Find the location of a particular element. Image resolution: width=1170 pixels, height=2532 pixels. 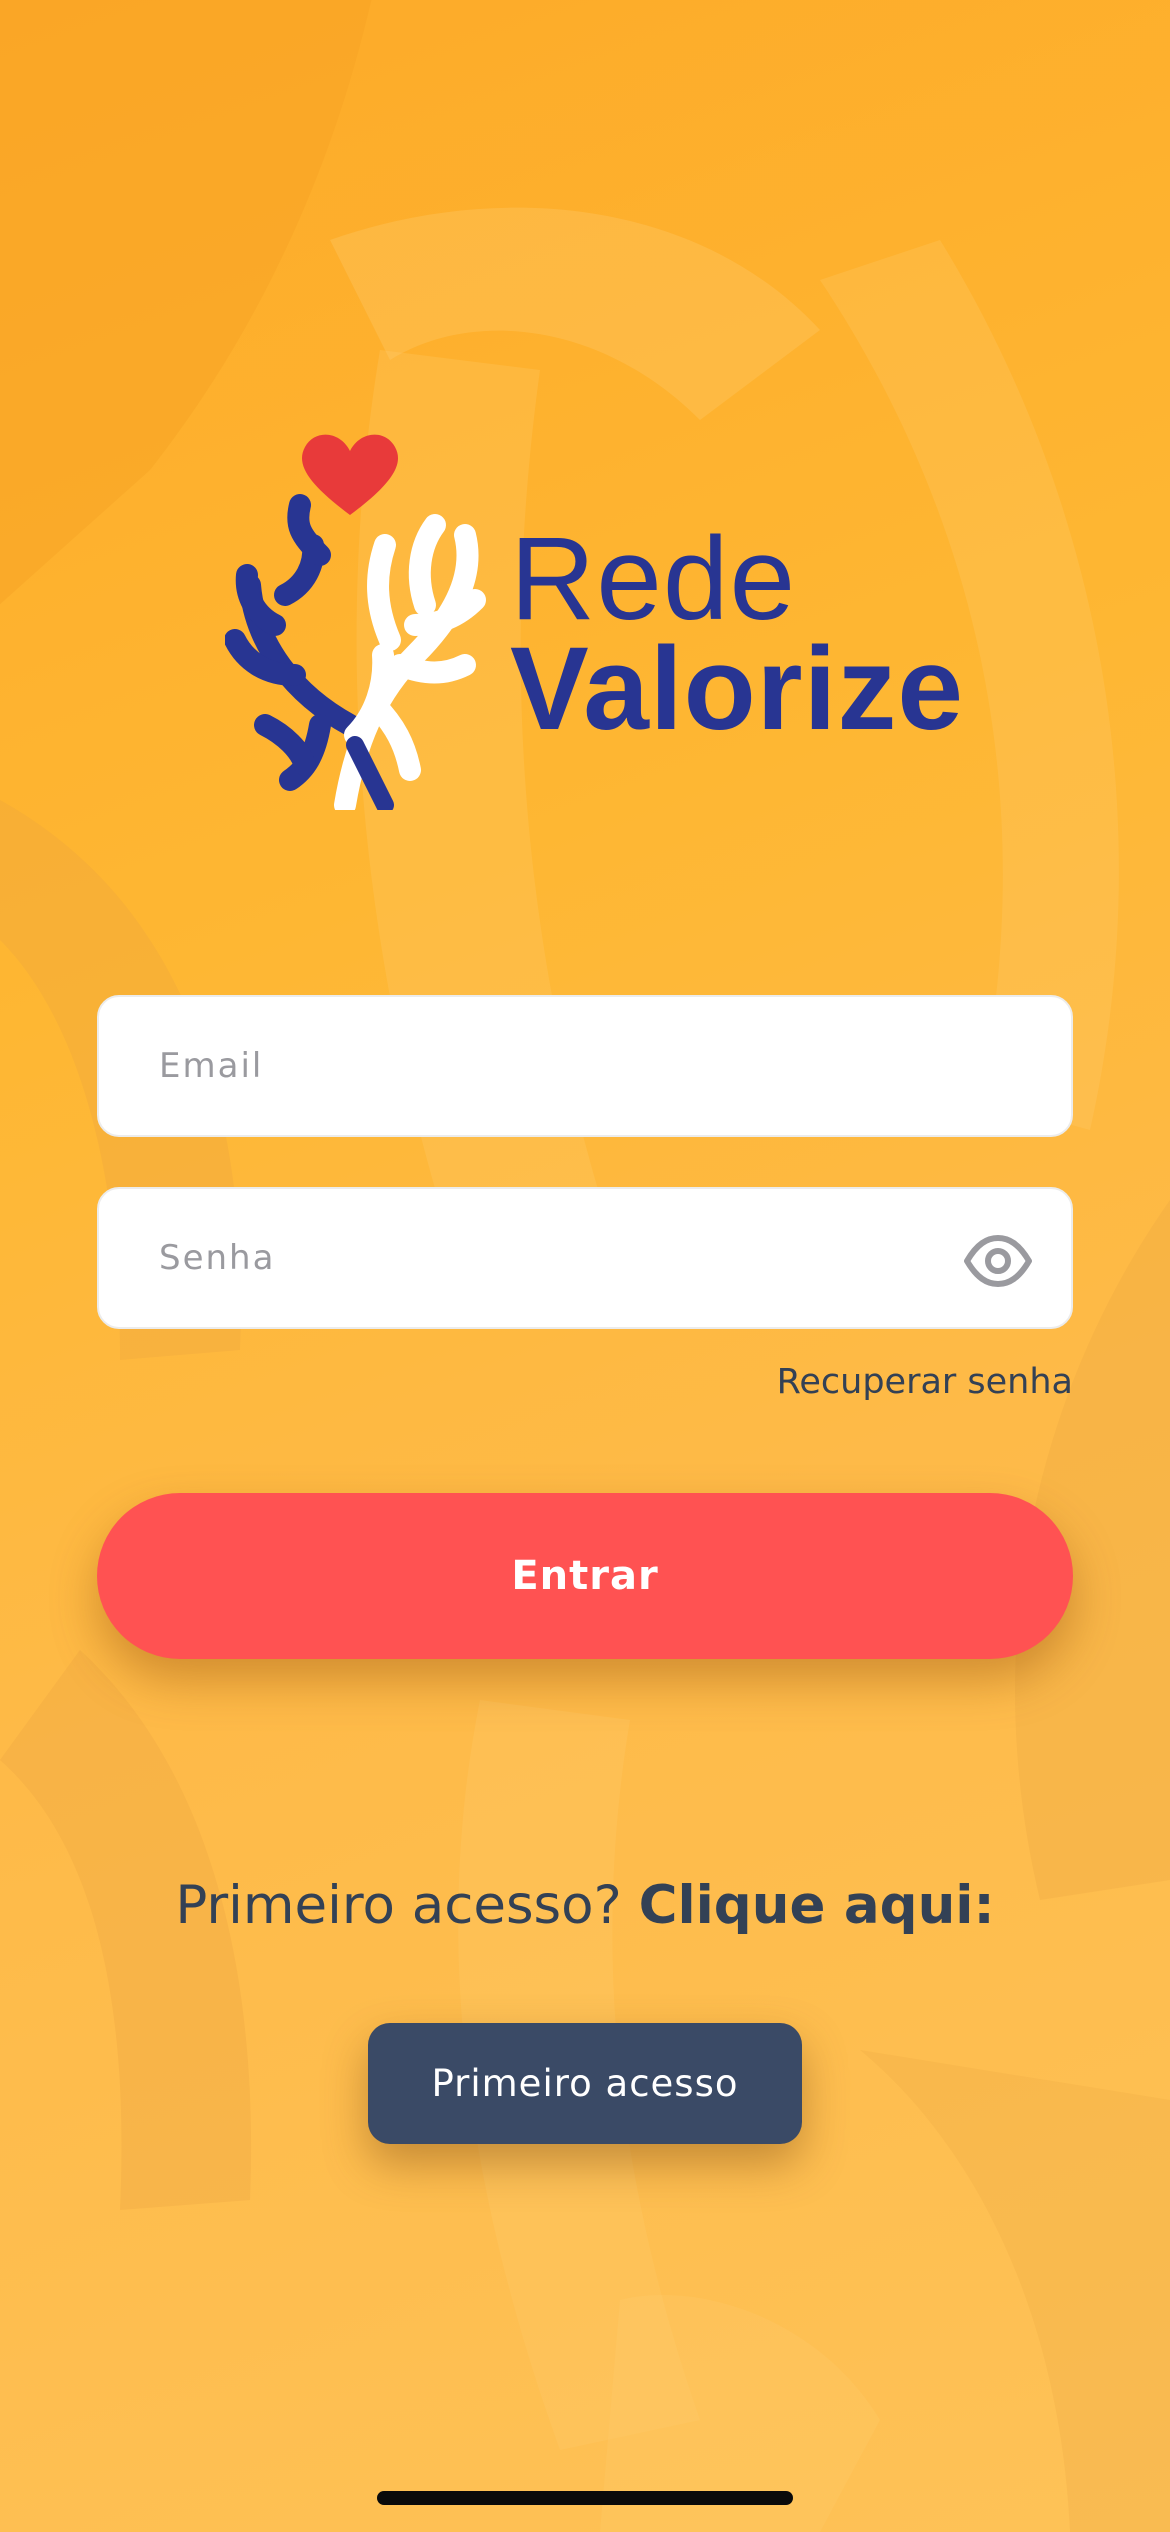

eye-icon is located at coordinates (998, 1261).